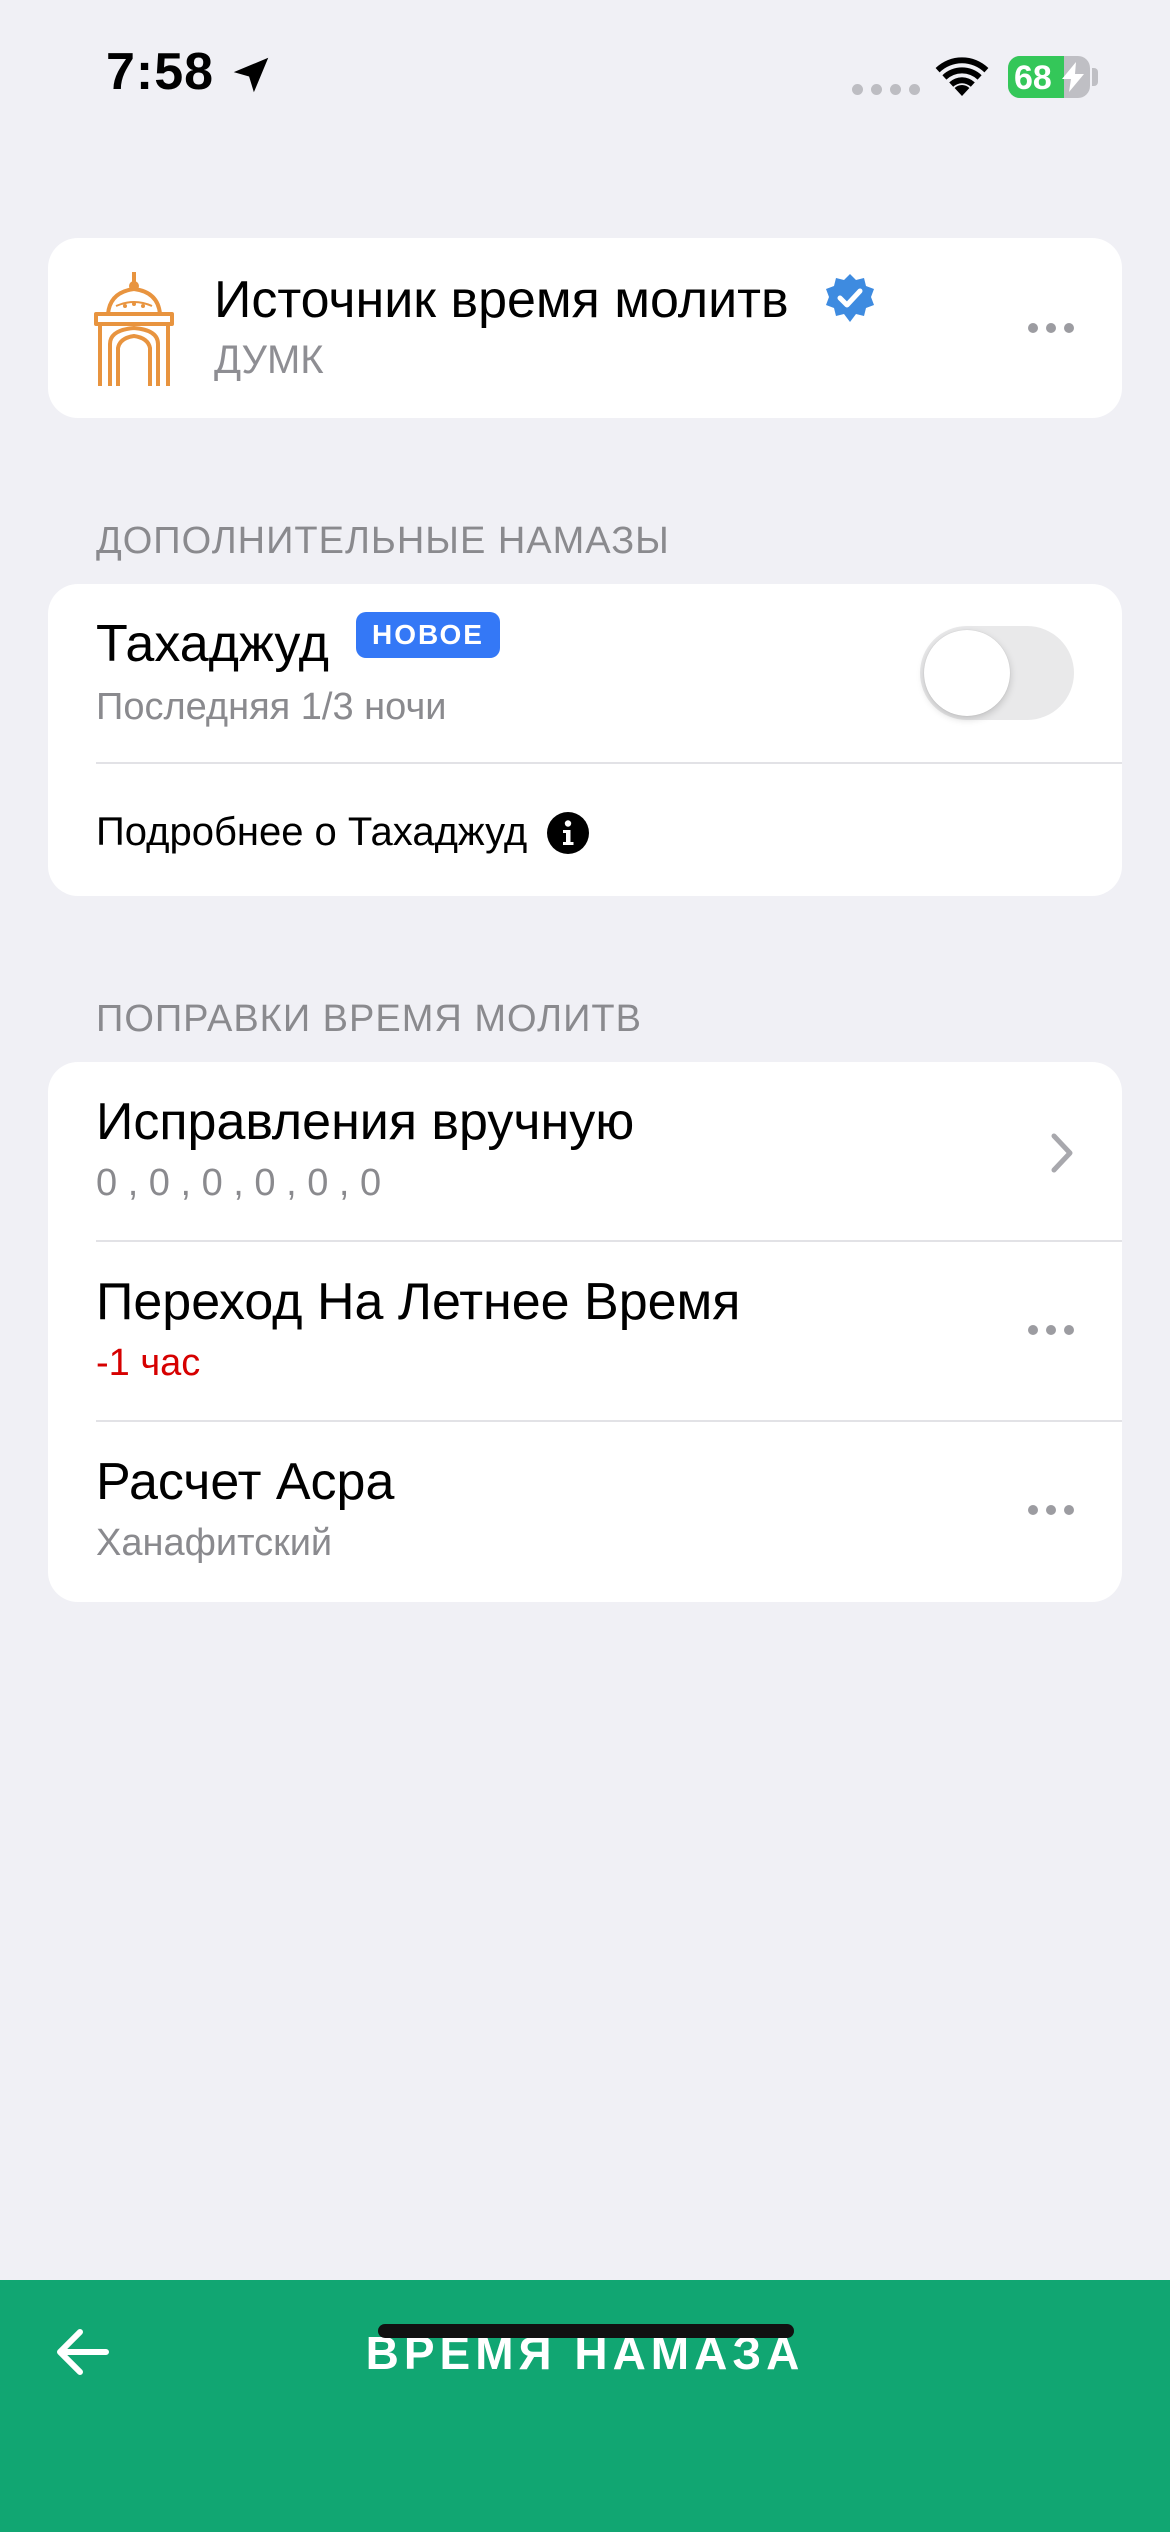 The image size is (1170, 2532). Describe the element at coordinates (383, 541) in the screenshot. I see `extra-prayers-header: ДОПОЛНИТЕЛЬНЫЕ НАМАЗЫ` at that location.